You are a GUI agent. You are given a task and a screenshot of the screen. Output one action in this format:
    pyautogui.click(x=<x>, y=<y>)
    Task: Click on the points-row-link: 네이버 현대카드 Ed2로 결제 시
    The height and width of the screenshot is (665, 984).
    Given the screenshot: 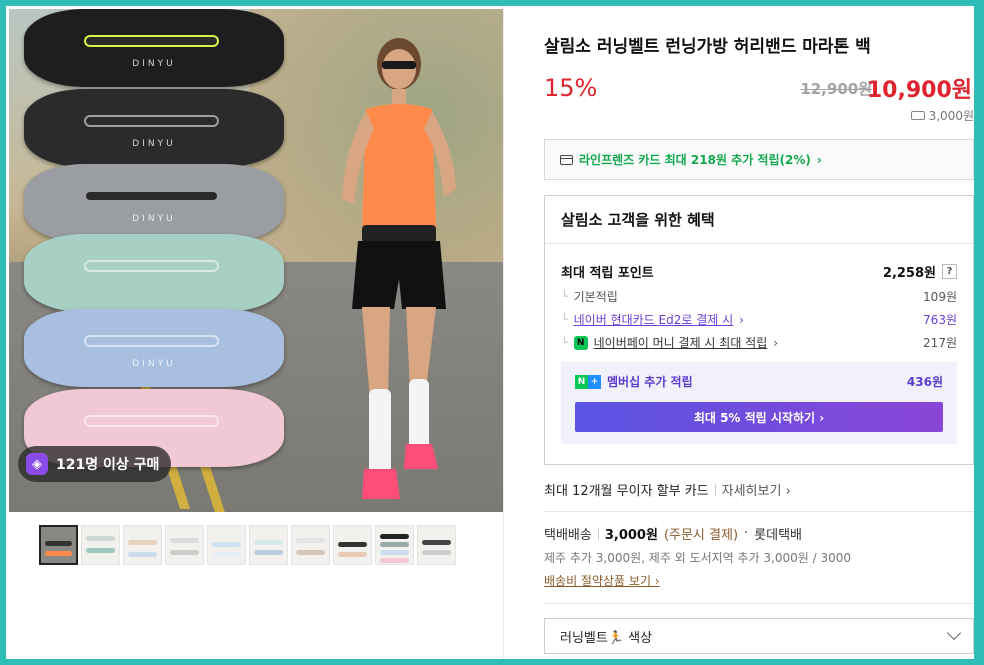 What is the action you would take?
    pyautogui.click(x=654, y=319)
    